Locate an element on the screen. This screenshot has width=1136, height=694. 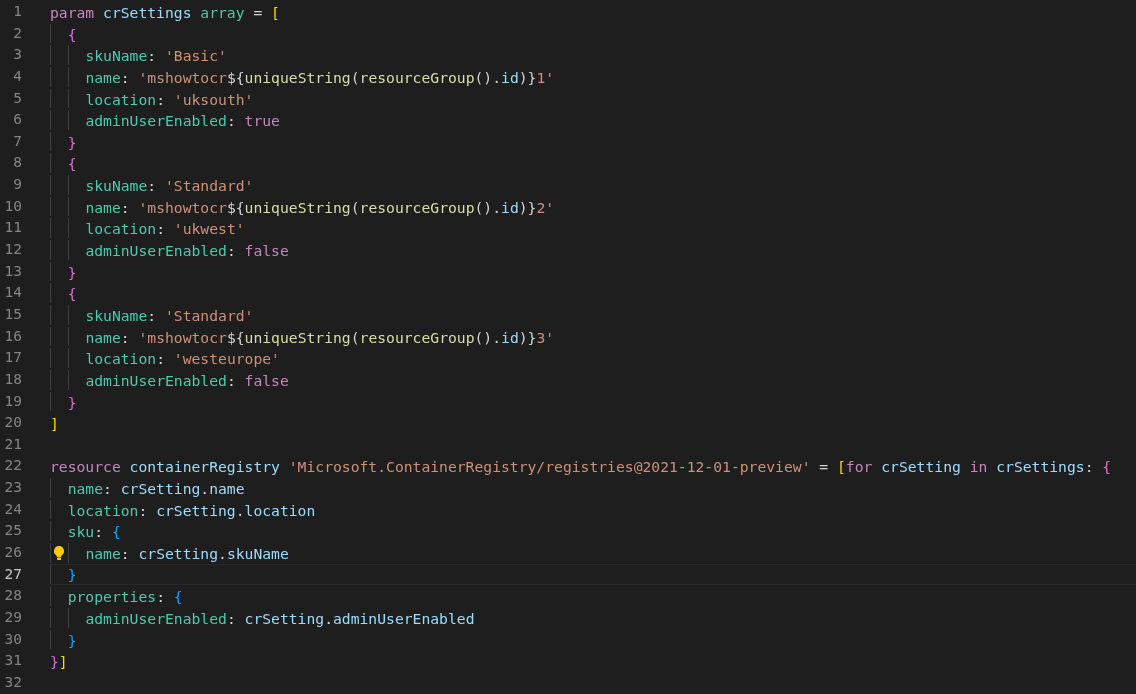
line-number: 7 is located at coordinates (17, 141).